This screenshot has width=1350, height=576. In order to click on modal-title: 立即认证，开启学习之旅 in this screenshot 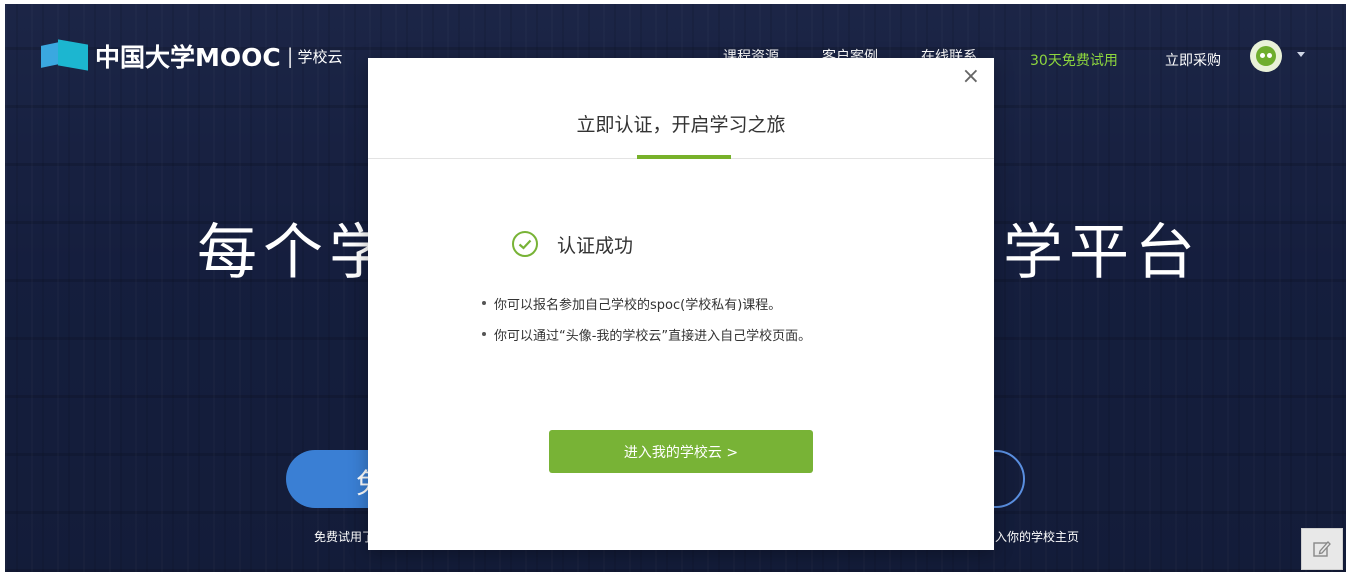, I will do `click(681, 125)`.